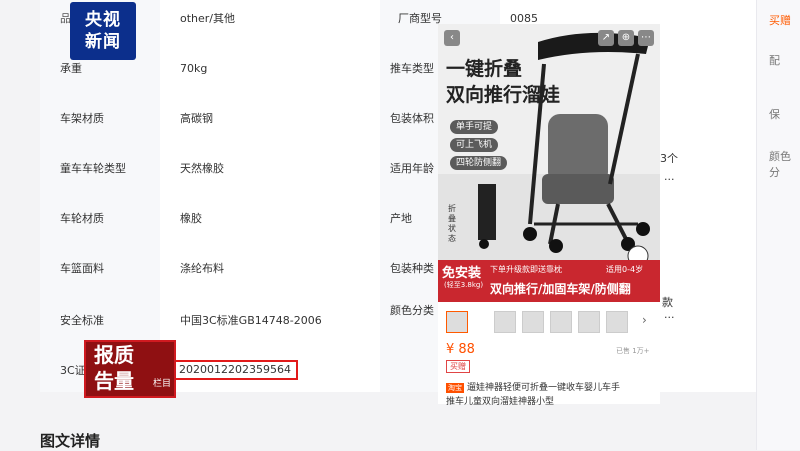 This screenshot has width=800, height=451. What do you see at coordinates (194, 68) in the screenshot?
I see `spec-value: 70kg` at bounding box center [194, 68].